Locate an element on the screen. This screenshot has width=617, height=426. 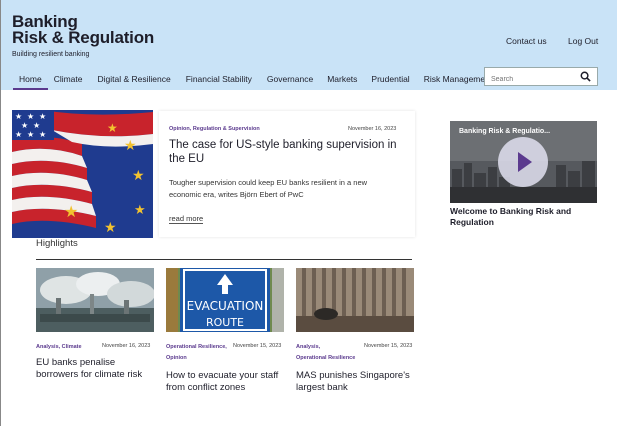
highlight-card-image: EVACUATION ROUTE is located at coordinates (225, 300).